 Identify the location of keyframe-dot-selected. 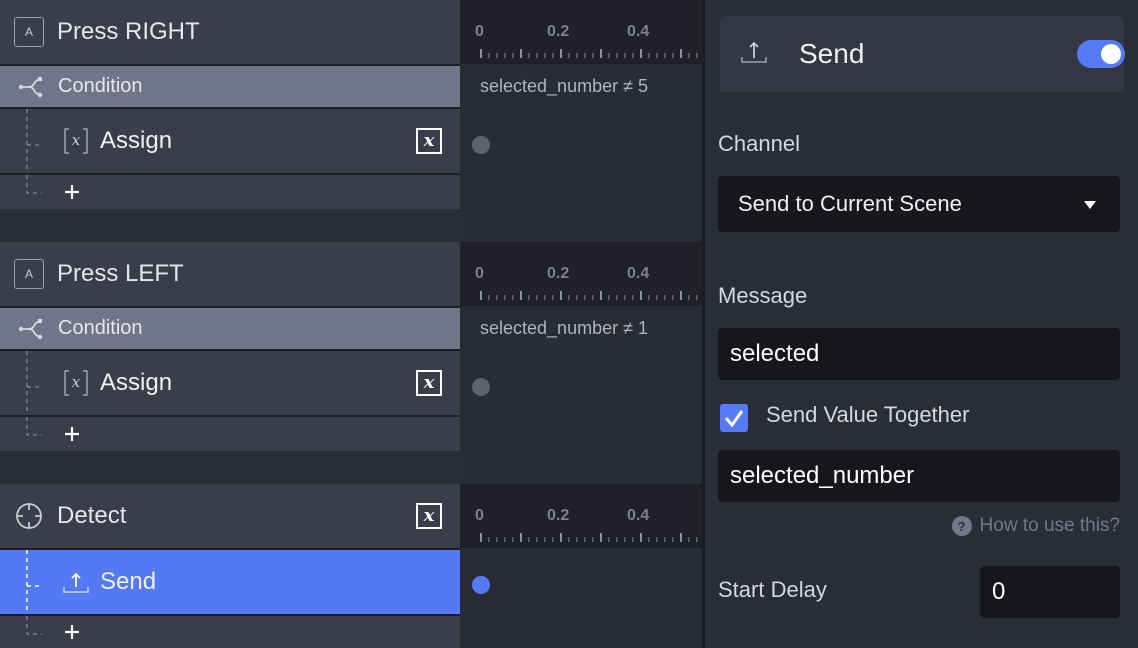
(481, 585).